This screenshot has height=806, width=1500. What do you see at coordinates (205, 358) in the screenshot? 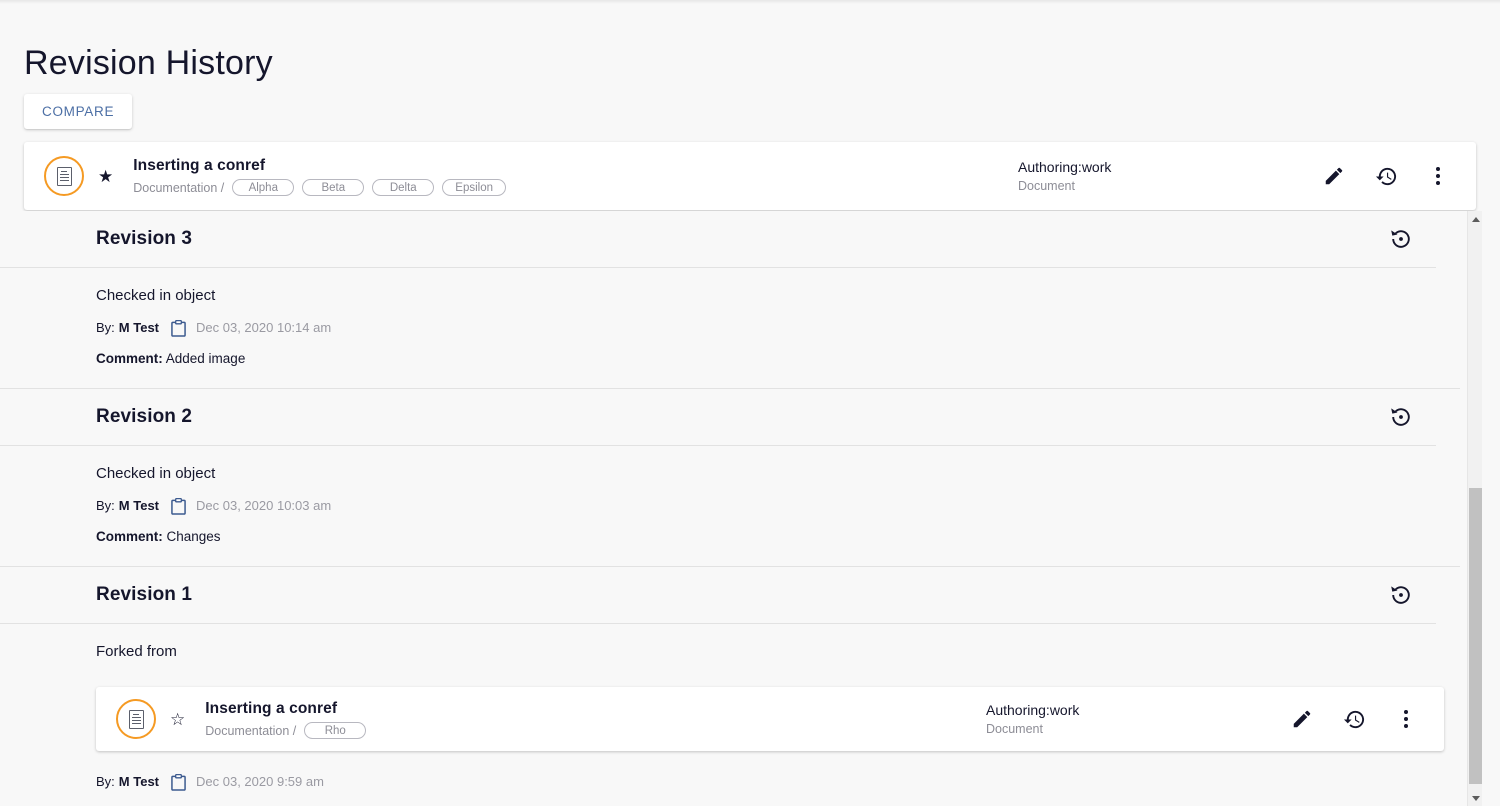
I see `comment-text: Added image` at bounding box center [205, 358].